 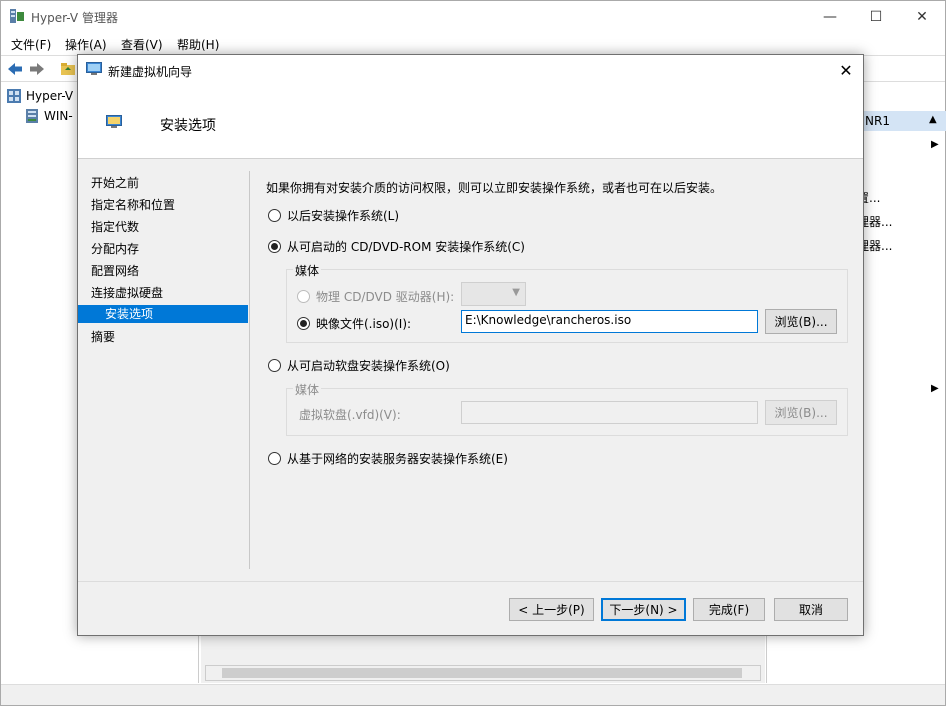 I want to click on option-install-later-label: 以后安装操作系统(L), so click(x=343, y=216).